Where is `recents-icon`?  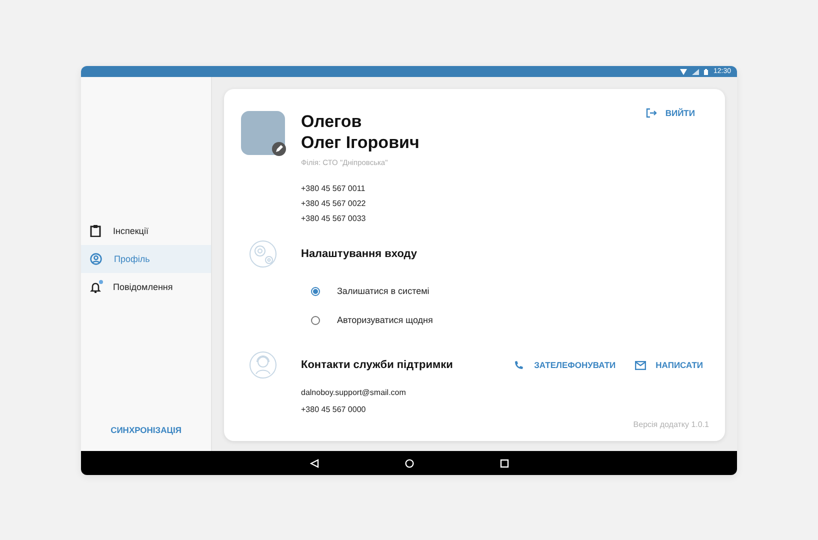 recents-icon is located at coordinates (504, 463).